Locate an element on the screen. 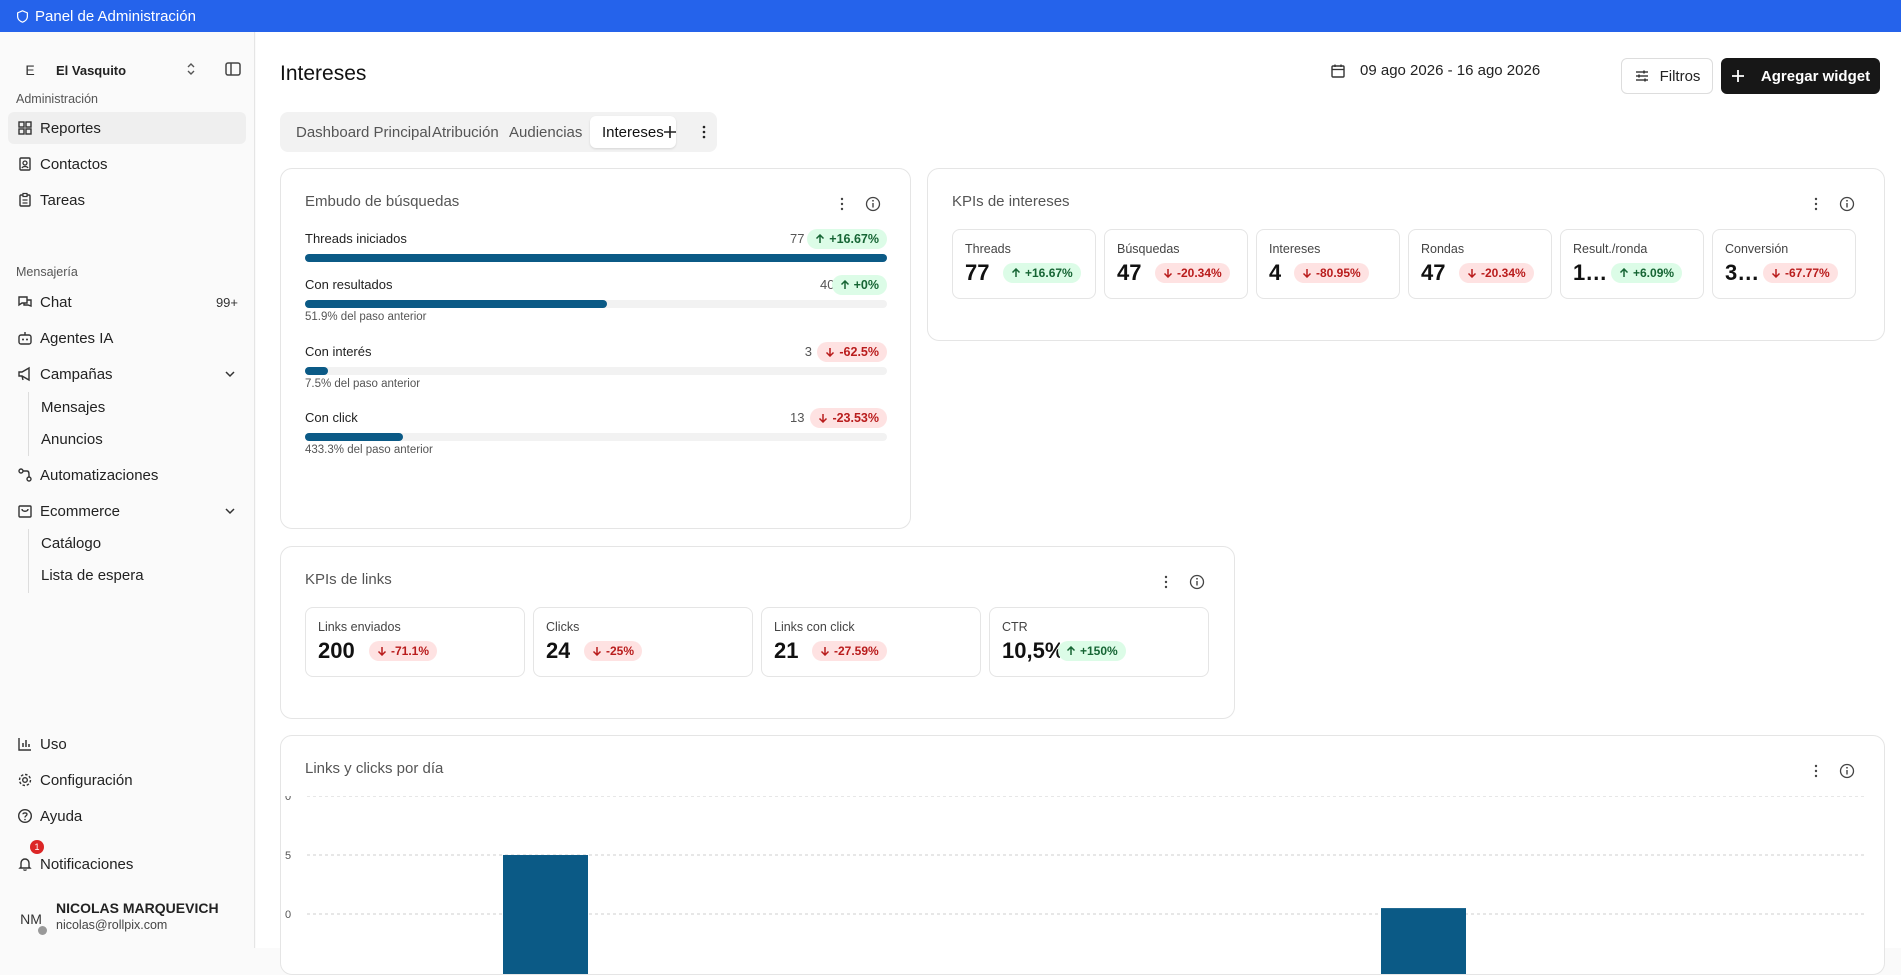 The image size is (1901, 975). user-email: nicolas@rollpix.com is located at coordinates (112, 925).